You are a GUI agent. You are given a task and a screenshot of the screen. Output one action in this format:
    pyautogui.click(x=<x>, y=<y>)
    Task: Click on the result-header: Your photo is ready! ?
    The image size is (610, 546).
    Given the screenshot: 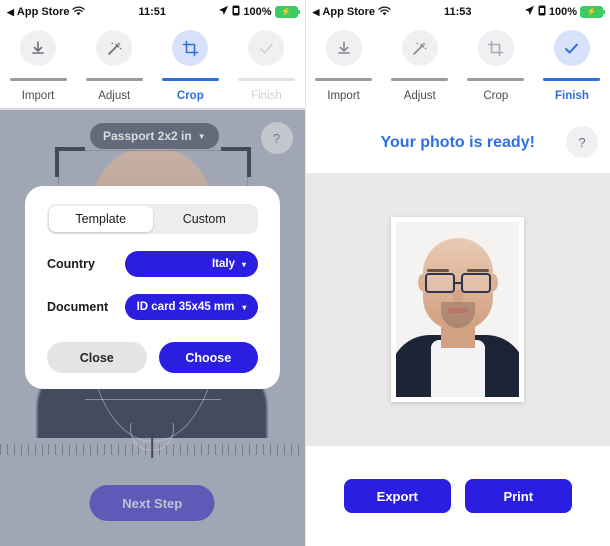 What is the action you would take?
    pyautogui.click(x=457, y=142)
    